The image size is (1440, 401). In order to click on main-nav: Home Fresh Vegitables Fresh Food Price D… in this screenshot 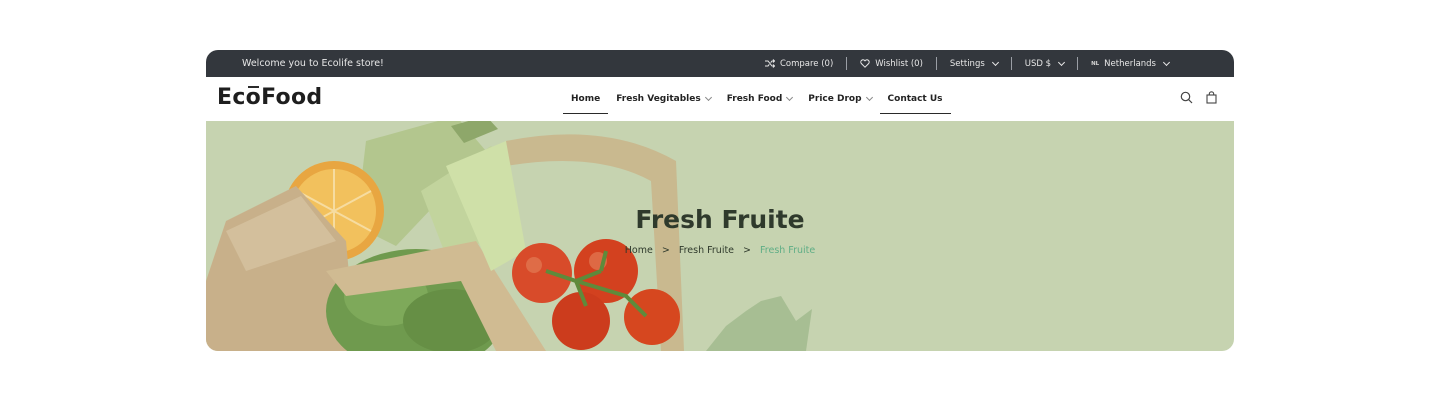, I will do `click(757, 99)`.